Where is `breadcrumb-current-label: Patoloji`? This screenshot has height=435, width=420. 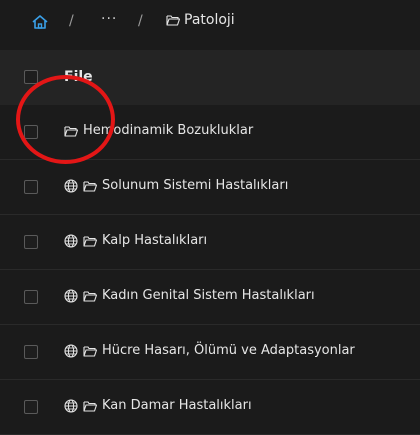 breadcrumb-current-label: Patoloji is located at coordinates (209, 20).